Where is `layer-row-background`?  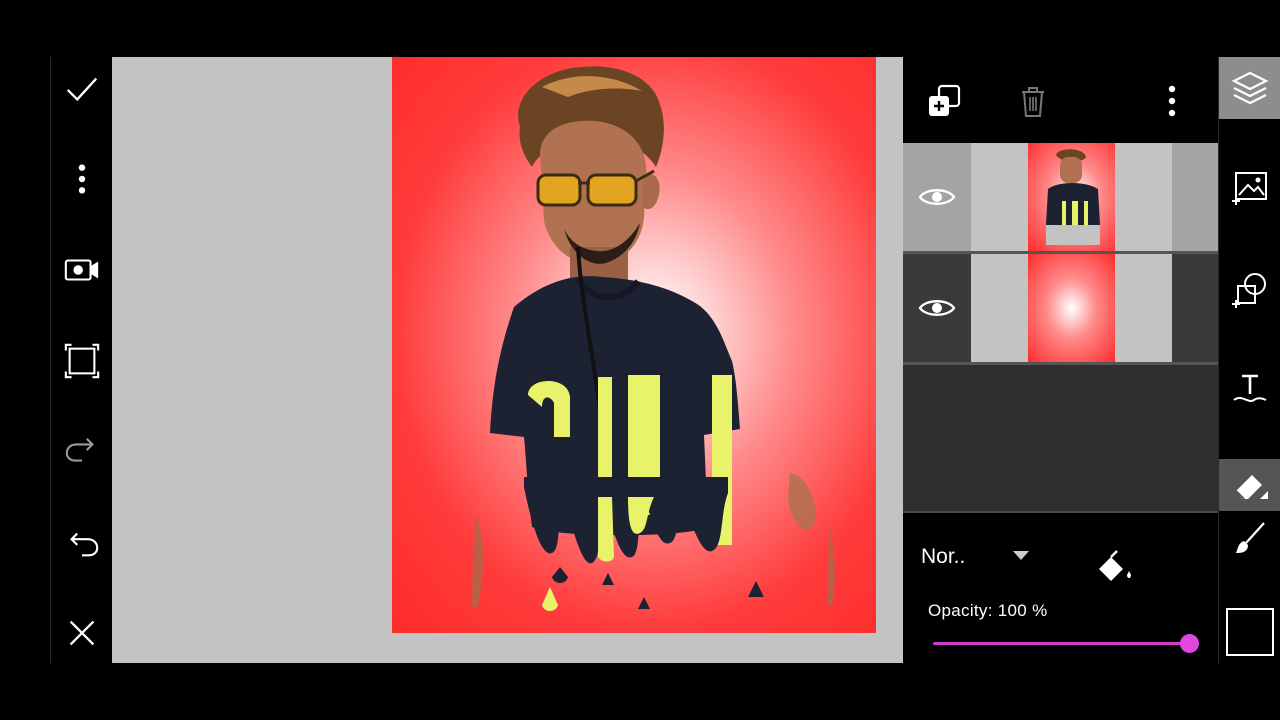
layer-row-background is located at coordinates (1060, 308).